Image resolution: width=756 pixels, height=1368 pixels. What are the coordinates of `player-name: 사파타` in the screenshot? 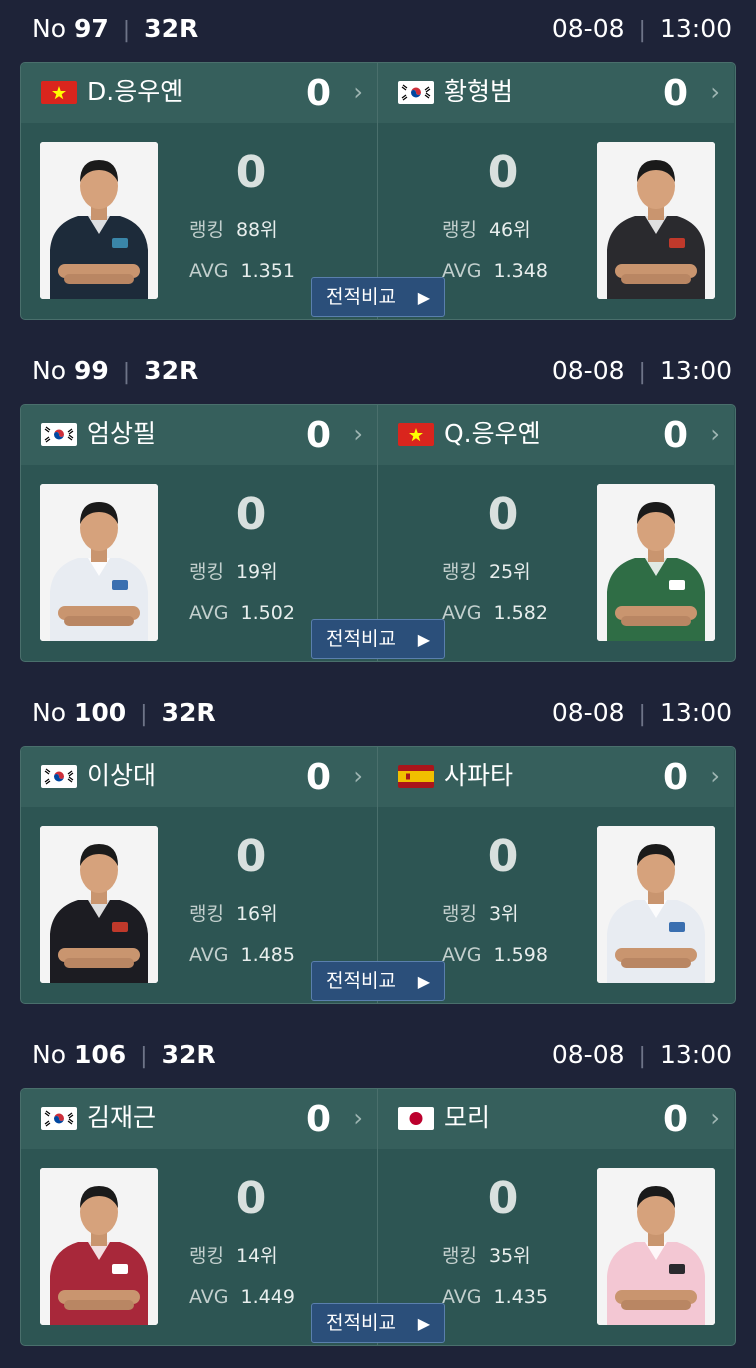 It's located at (479, 775).